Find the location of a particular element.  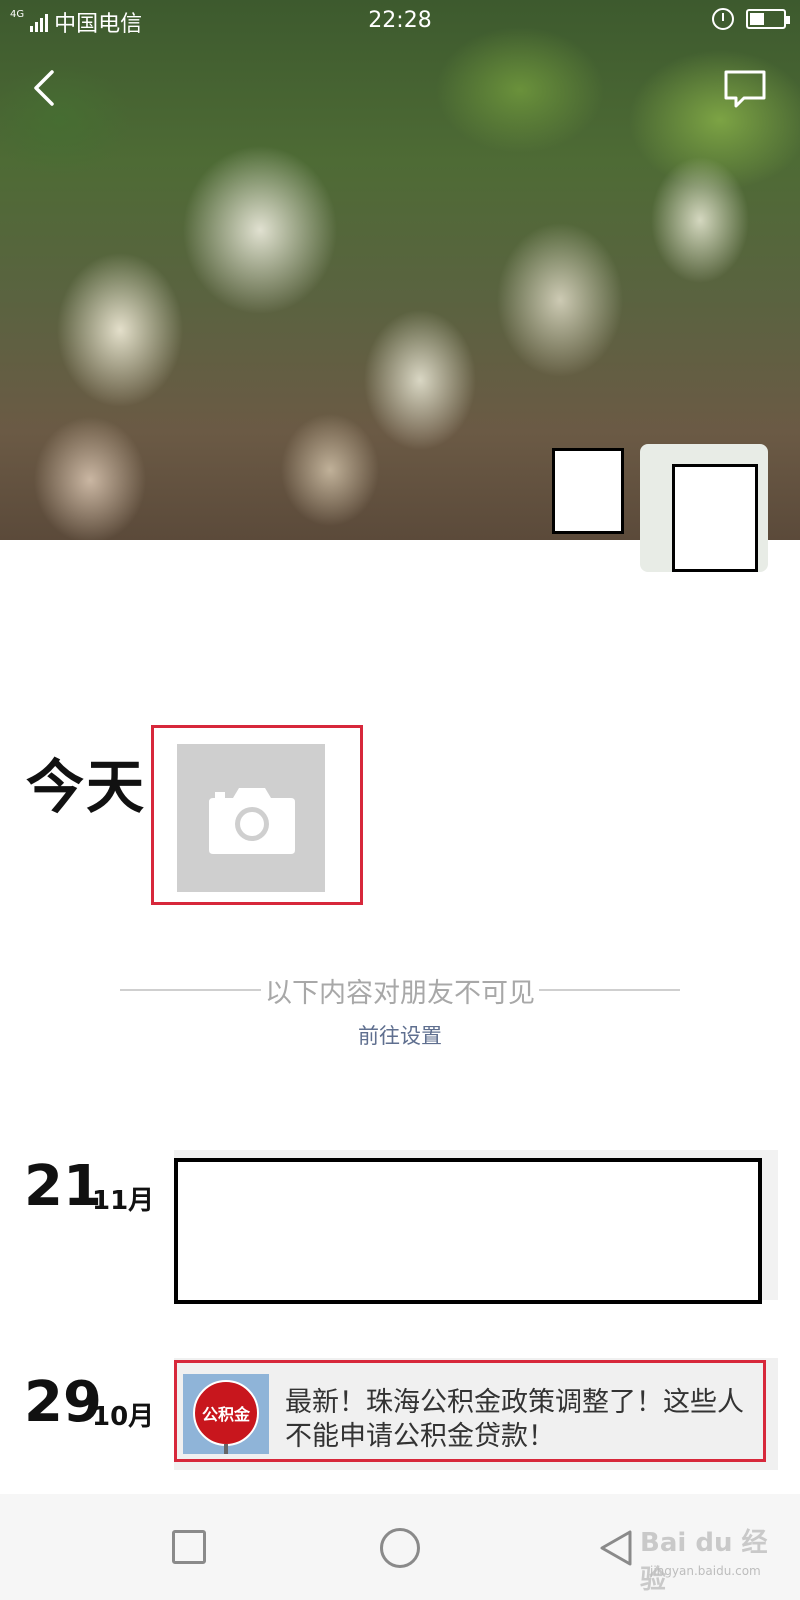

avatar is located at coordinates (704, 508).